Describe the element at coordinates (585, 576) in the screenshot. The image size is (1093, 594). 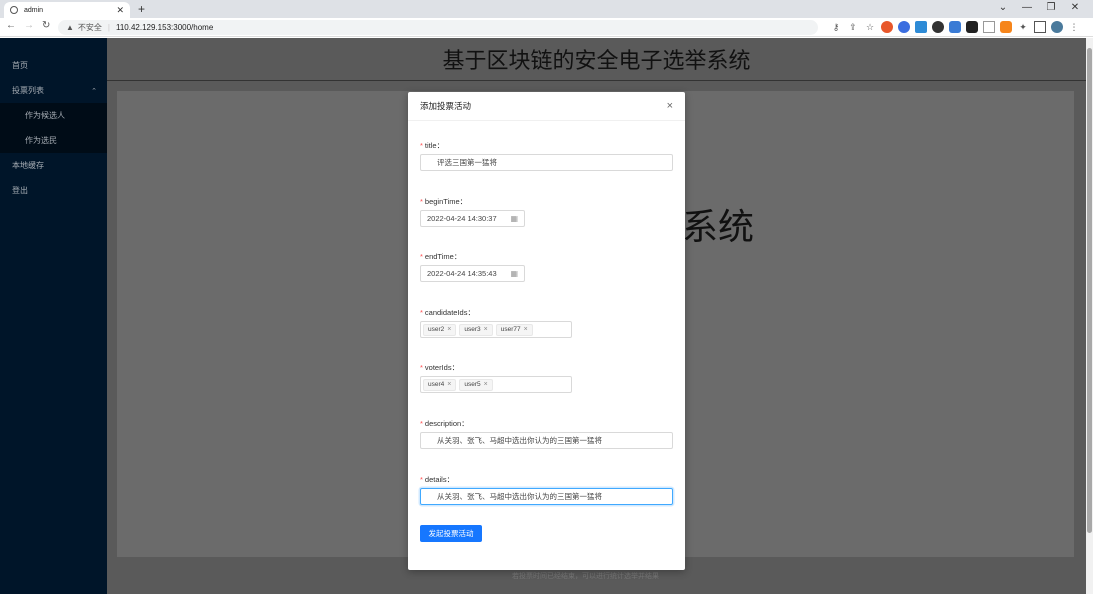
I see `background-footer: 若投票时间已经结束，可以进行统计选举并结果` at that location.